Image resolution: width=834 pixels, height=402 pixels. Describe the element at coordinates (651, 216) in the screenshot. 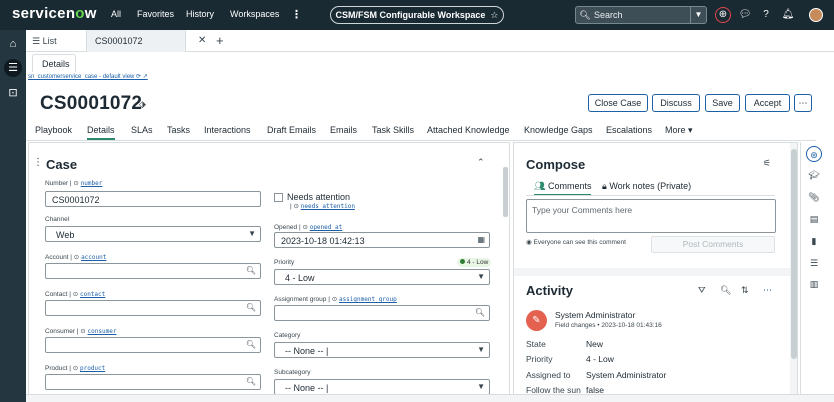

I see `comments-textarea: Type your Comments here` at that location.